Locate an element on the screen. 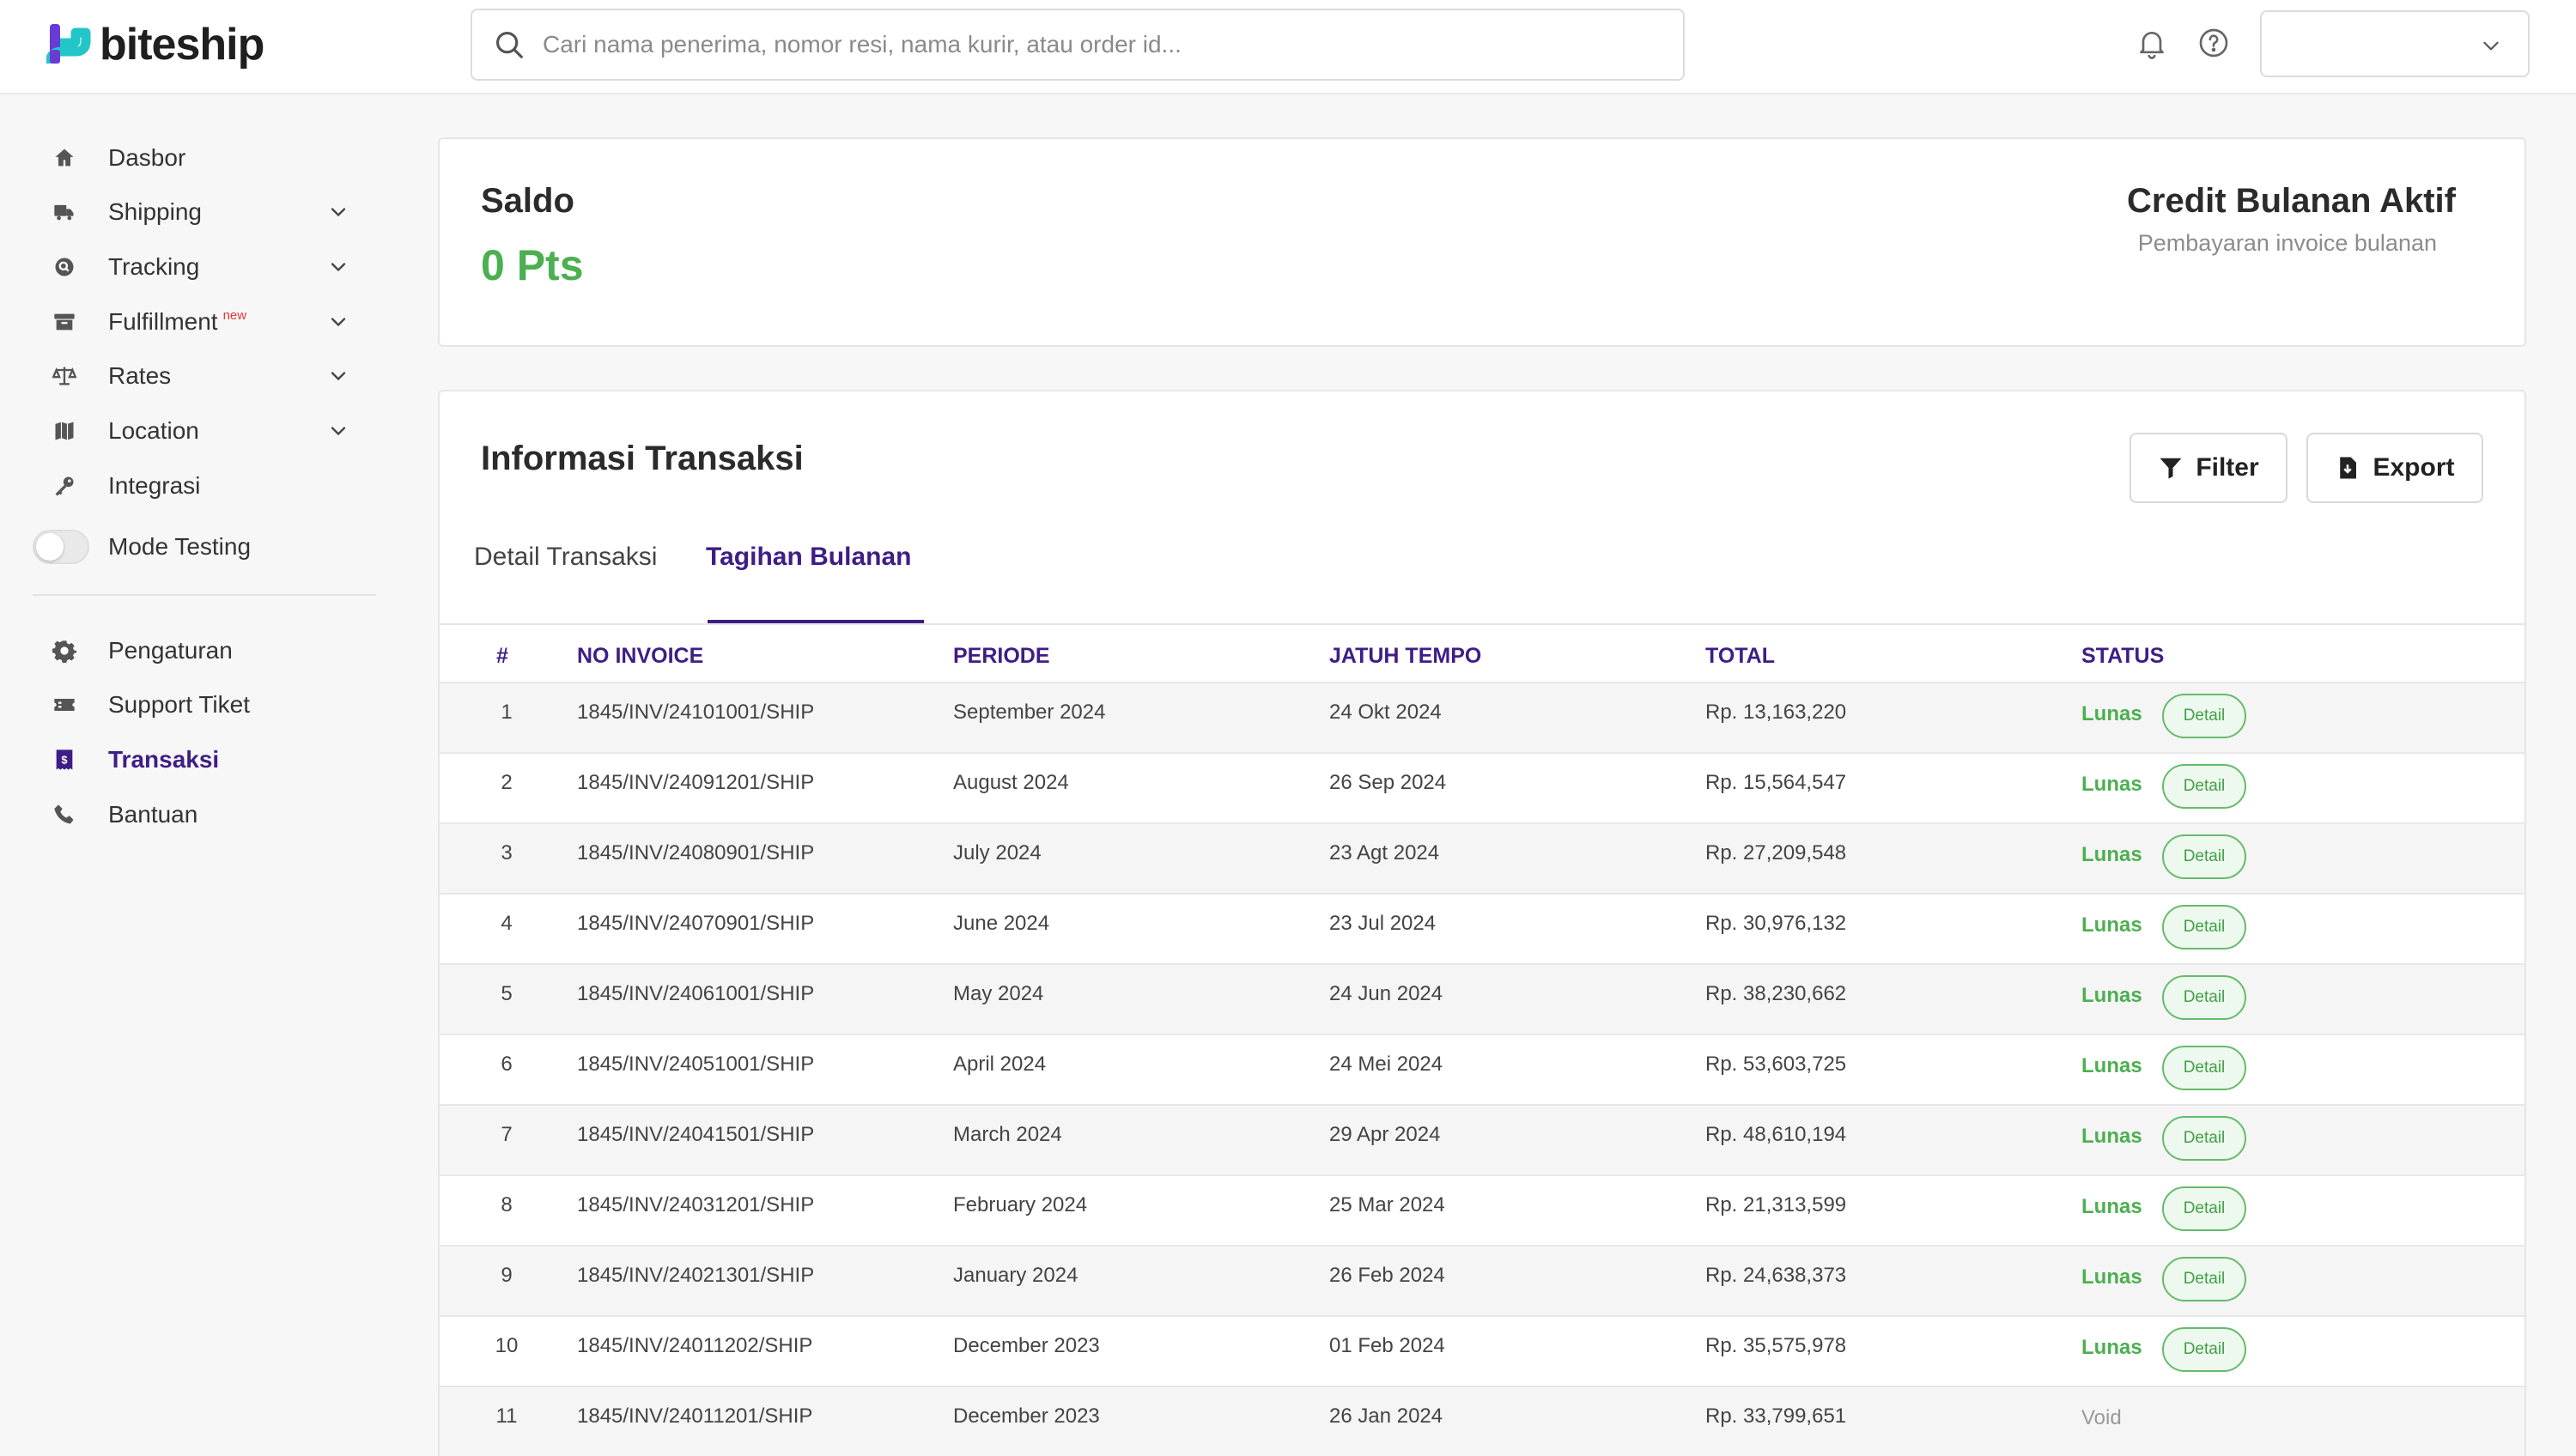 Image resolution: width=2576 pixels, height=1456 pixels. sidebar-item-transaksi: $ Transaksi is located at coordinates (207, 760).